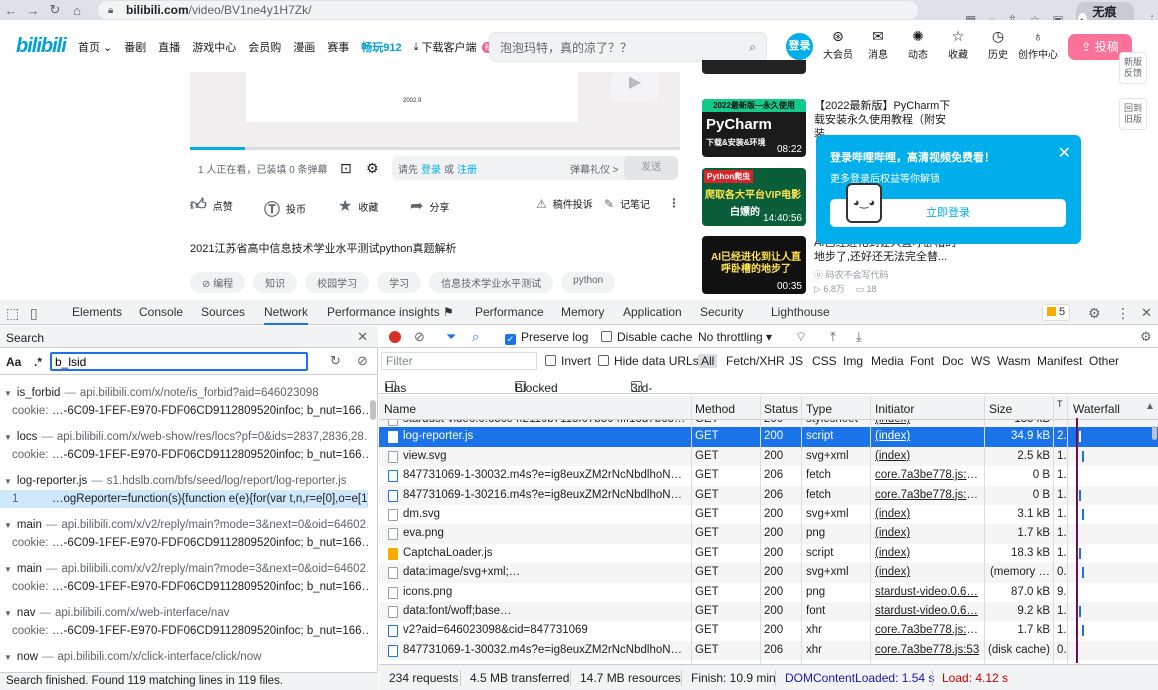 This screenshot has height=690, width=1158. I want to click on network-settings-icon: ⚙, so click(1146, 337).